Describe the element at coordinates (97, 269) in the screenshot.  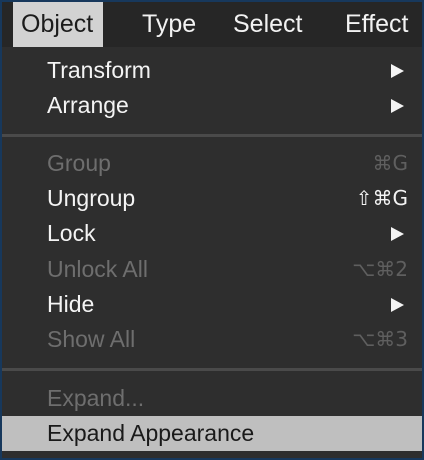
I see `menu-item-label: Unlock All` at that location.